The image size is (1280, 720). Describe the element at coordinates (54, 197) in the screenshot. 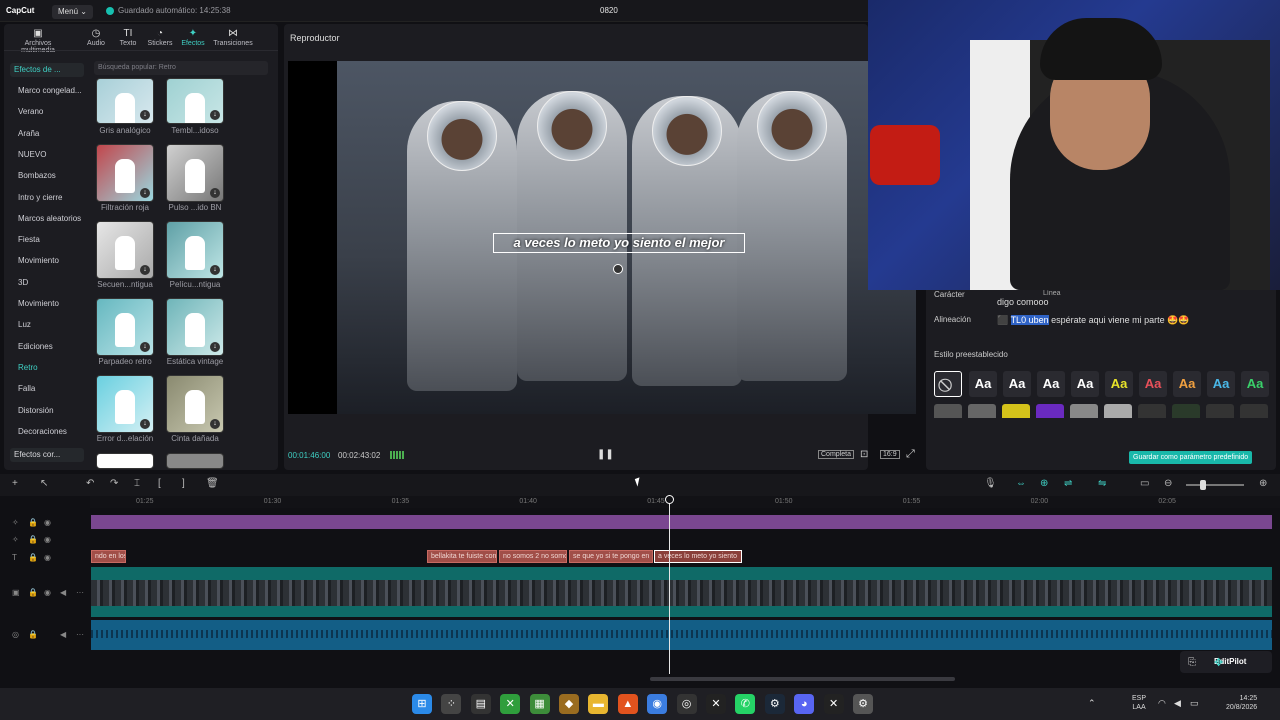

I see `category-item: Intro y cierre` at that location.